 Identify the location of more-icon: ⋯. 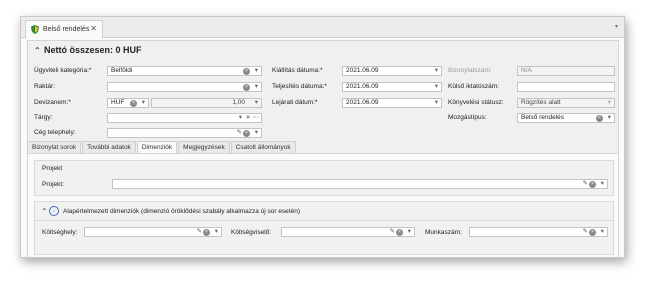
(256, 118).